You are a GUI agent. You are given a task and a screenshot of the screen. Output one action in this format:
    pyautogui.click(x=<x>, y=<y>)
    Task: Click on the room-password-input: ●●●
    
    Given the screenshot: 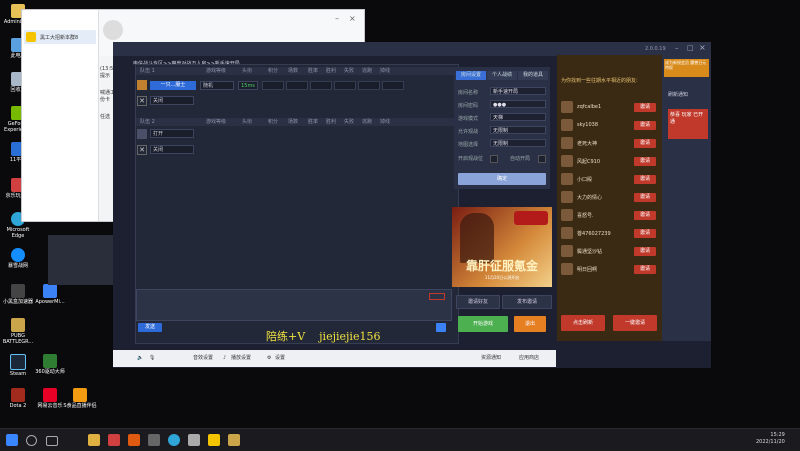 What is the action you would take?
    pyautogui.click(x=518, y=104)
    